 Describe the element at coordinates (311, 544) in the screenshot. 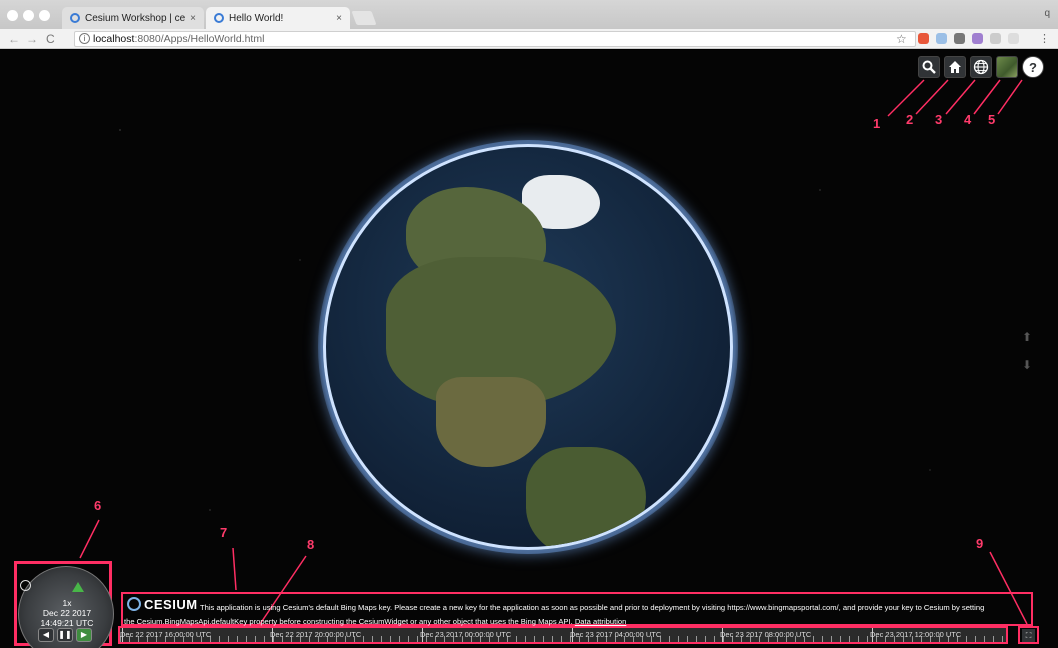

I see `annotation-label-8: 8` at that location.